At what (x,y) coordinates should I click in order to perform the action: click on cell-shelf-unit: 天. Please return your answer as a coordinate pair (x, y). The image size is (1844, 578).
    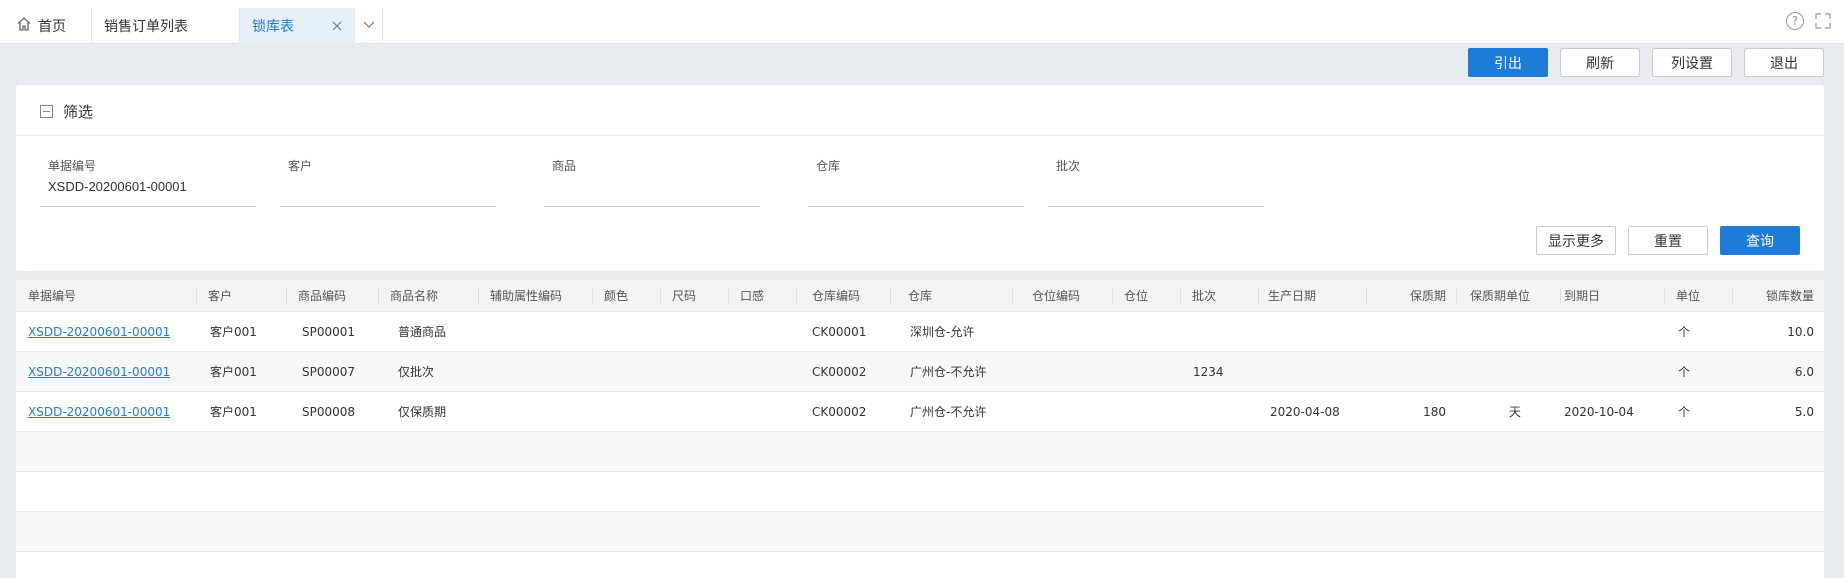
    Looking at the image, I should click on (1514, 412).